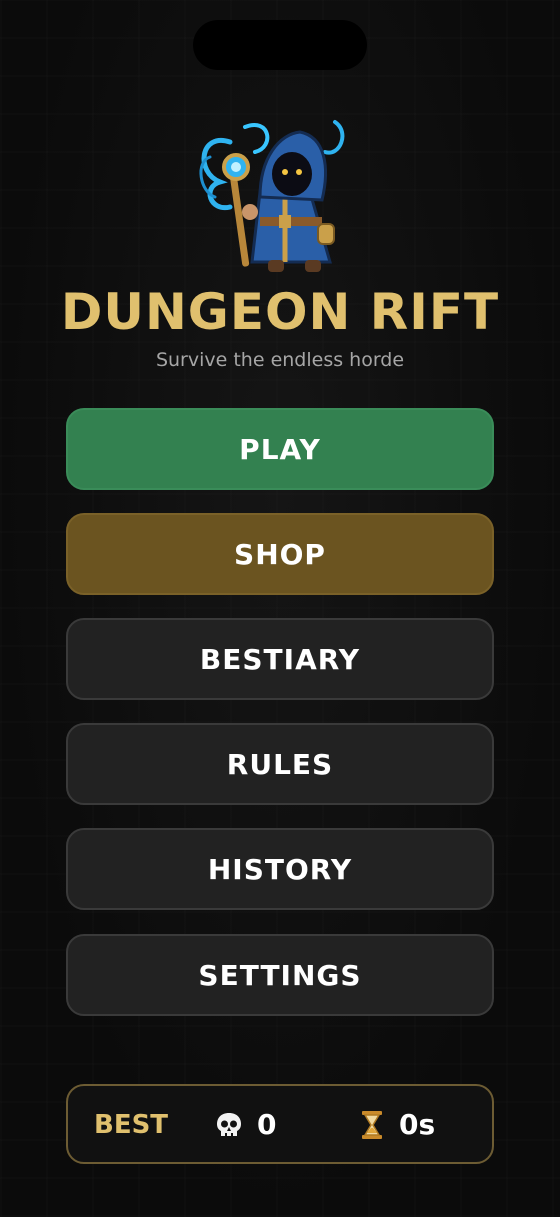 This screenshot has width=560, height=1217. What do you see at coordinates (280, 449) in the screenshot?
I see `play-button: PLAY` at bounding box center [280, 449].